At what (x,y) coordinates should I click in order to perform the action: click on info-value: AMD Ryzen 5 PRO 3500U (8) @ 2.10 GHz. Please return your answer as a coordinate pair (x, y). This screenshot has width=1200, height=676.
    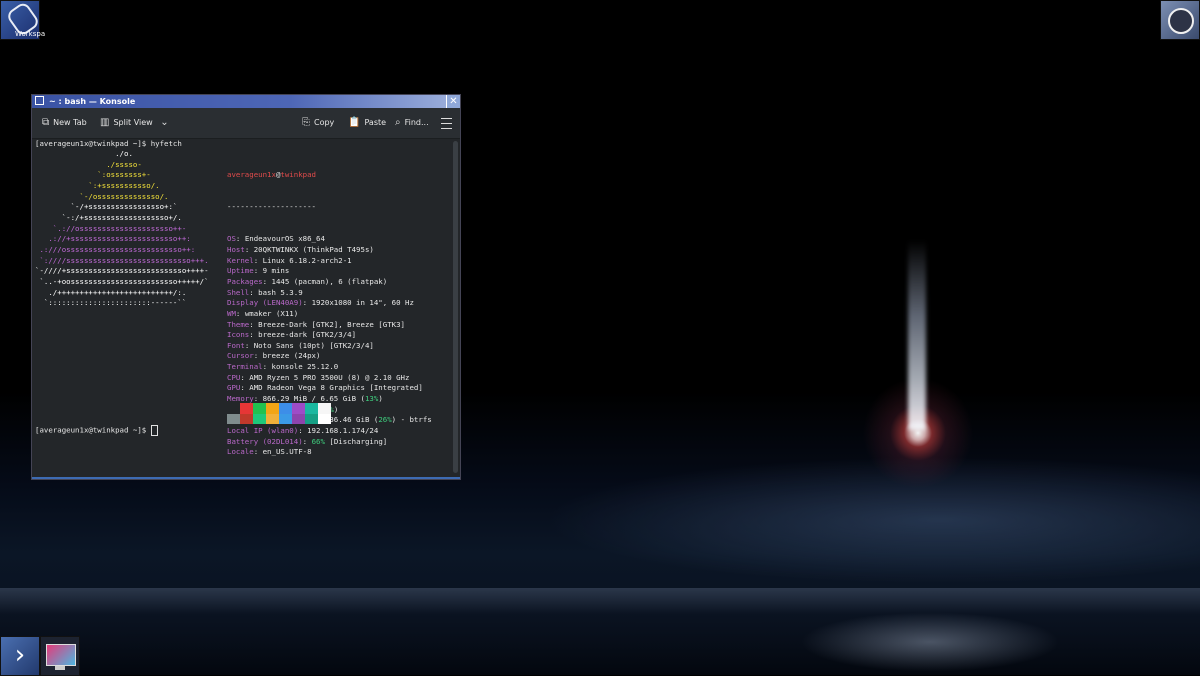
    Looking at the image, I should click on (329, 377).